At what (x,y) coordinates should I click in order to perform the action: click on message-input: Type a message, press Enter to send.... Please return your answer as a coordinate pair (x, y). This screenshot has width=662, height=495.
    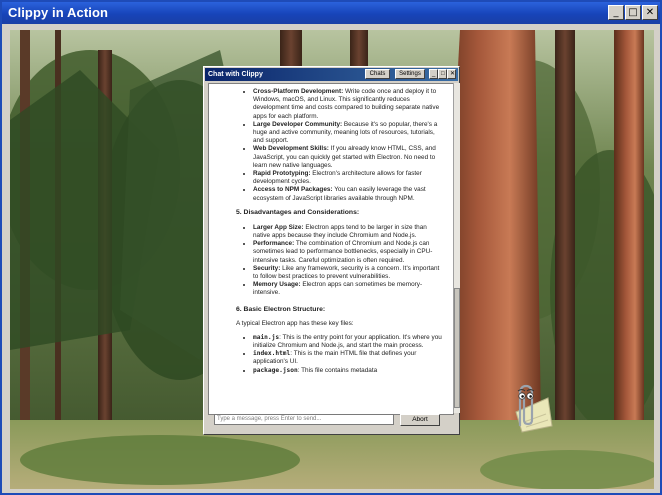
    Looking at the image, I should click on (304, 419).